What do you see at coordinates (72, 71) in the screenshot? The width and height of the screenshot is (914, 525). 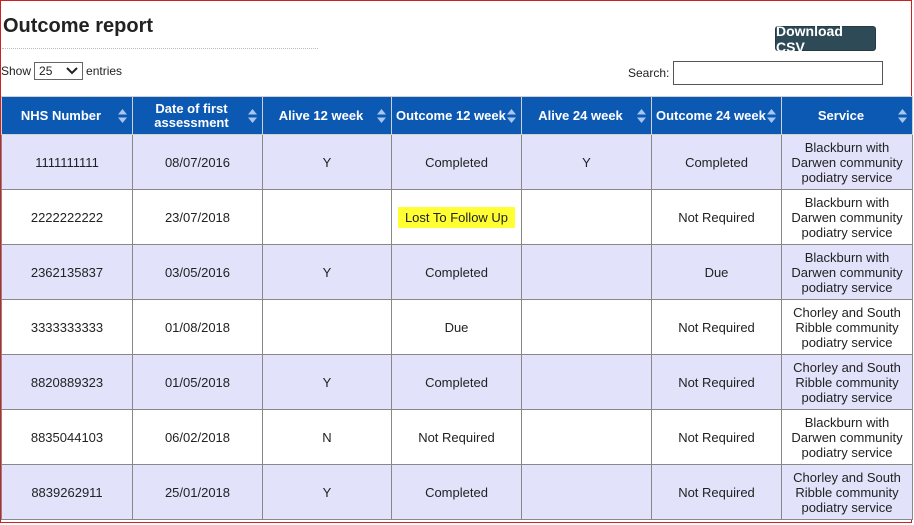 I see `chevron-down-icon` at bounding box center [72, 71].